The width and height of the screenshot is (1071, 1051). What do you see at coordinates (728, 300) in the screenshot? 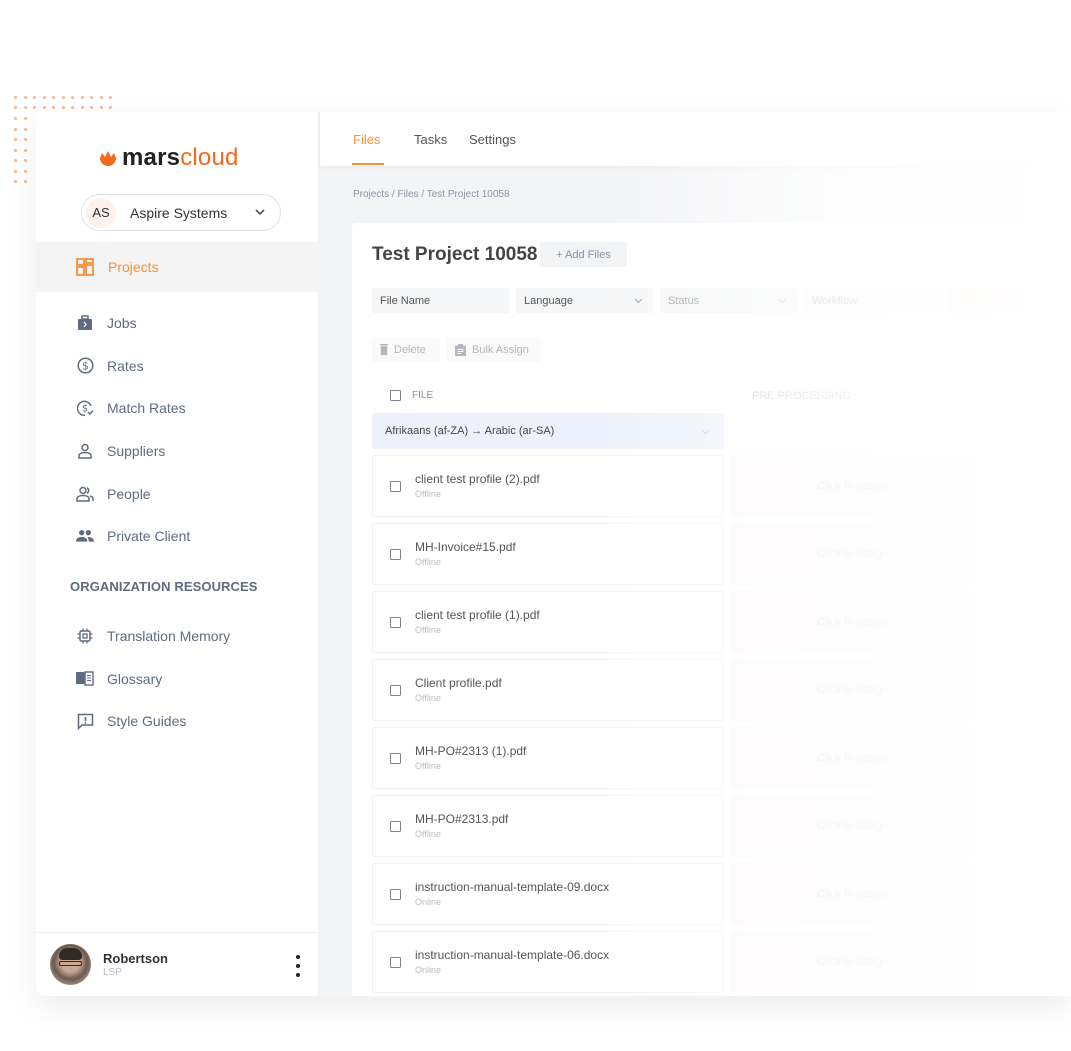
I see `status-select: Status` at bounding box center [728, 300].